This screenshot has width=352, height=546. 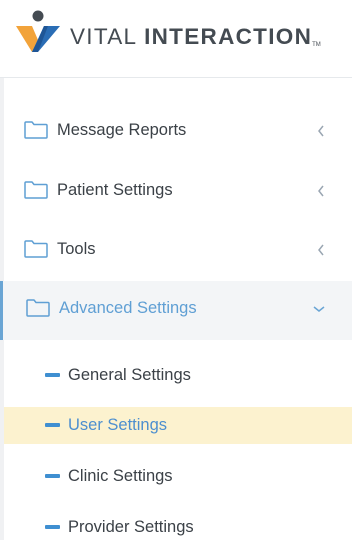 What do you see at coordinates (131, 527) in the screenshot?
I see `sub-item-label: Provider Settings` at bounding box center [131, 527].